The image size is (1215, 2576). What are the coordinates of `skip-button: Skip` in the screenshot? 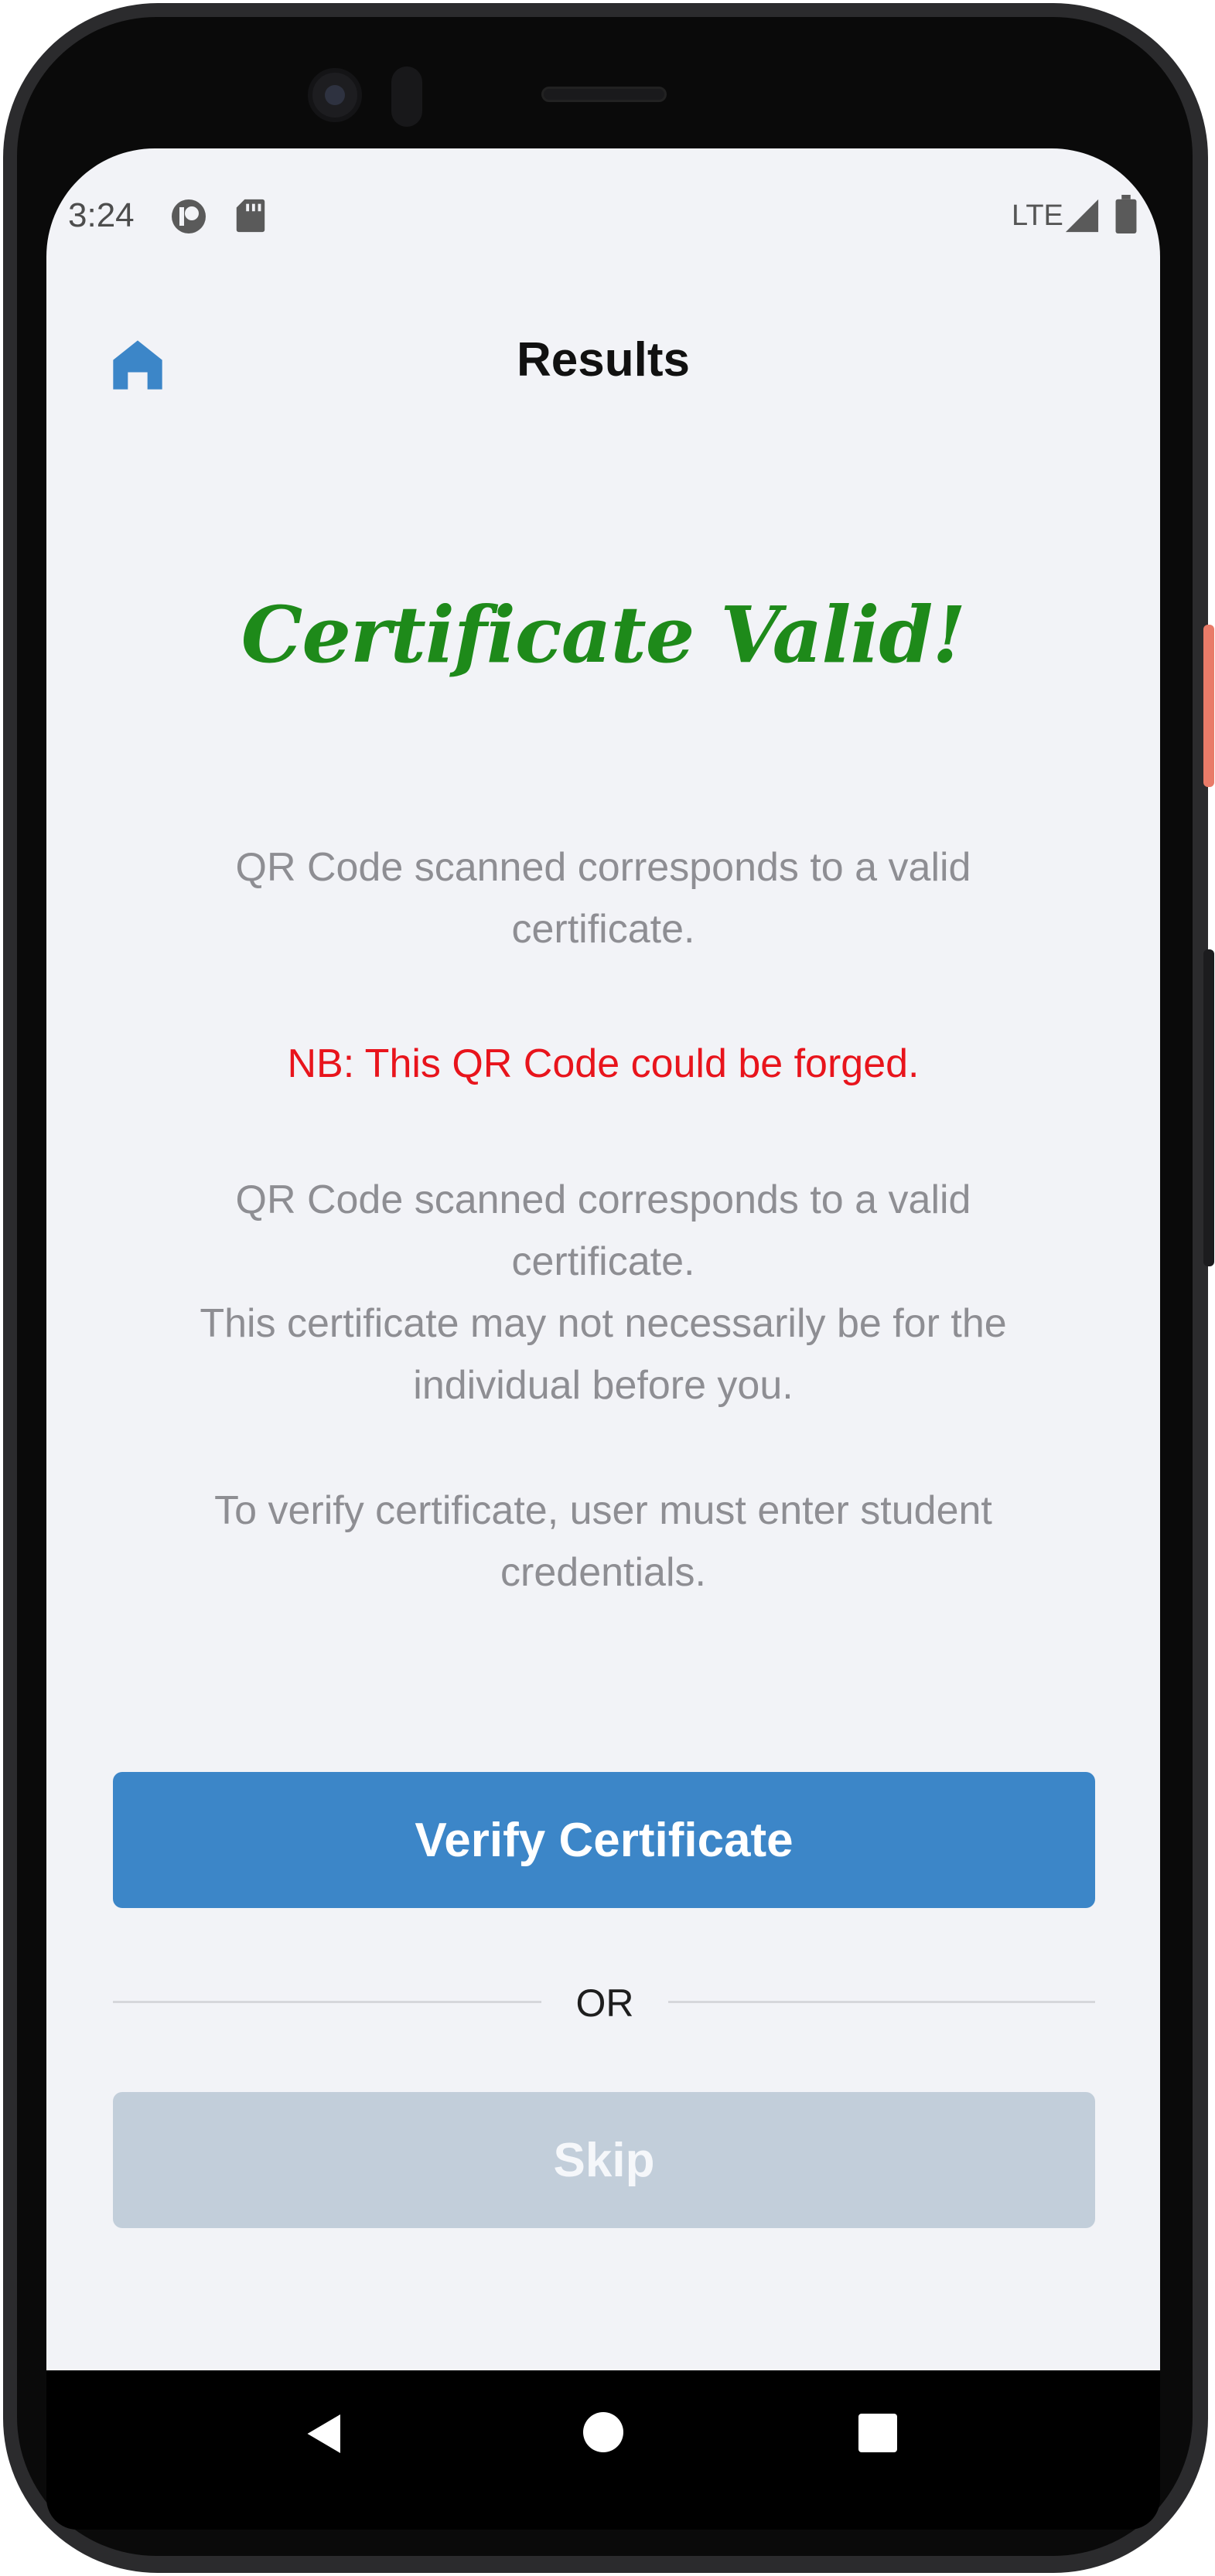 It's located at (604, 2160).